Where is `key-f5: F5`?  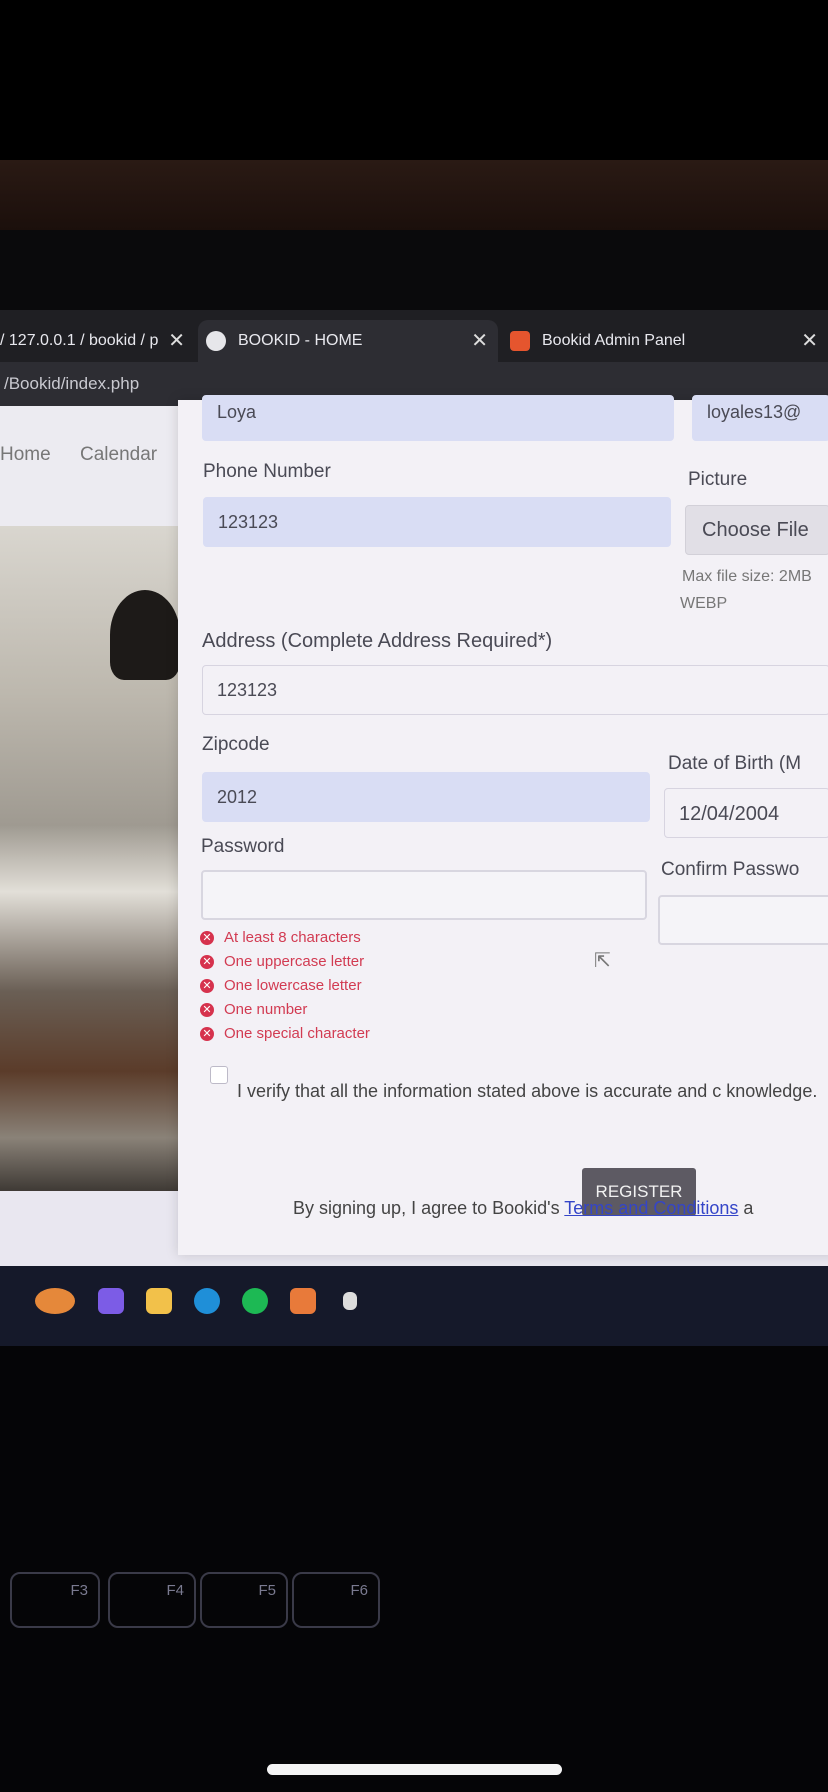 key-f5: F5 is located at coordinates (244, 1600).